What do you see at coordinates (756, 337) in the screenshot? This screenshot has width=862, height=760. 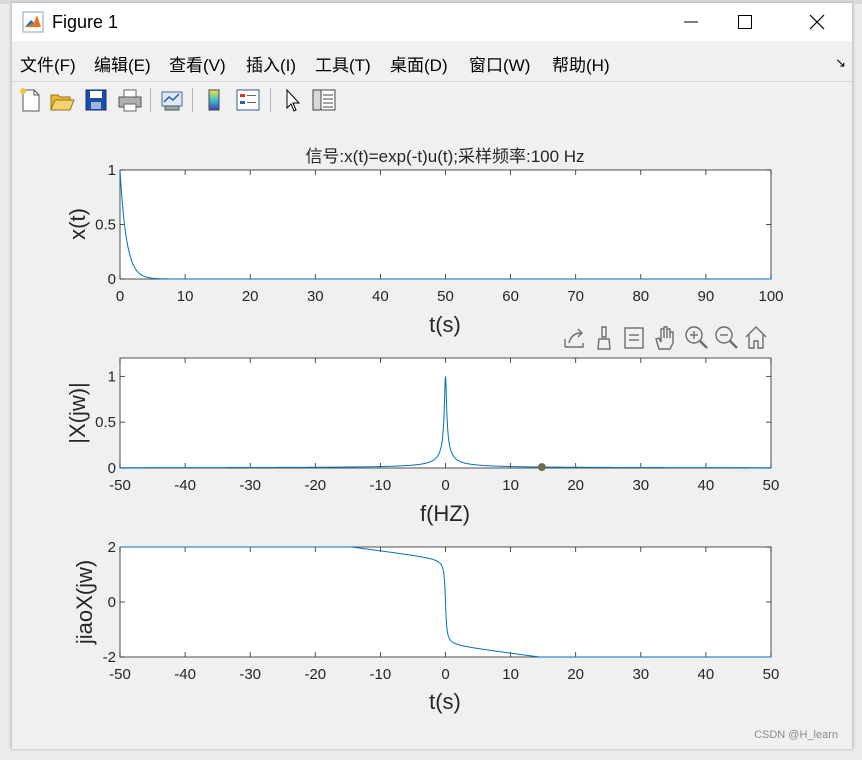 I see `home-icon` at bounding box center [756, 337].